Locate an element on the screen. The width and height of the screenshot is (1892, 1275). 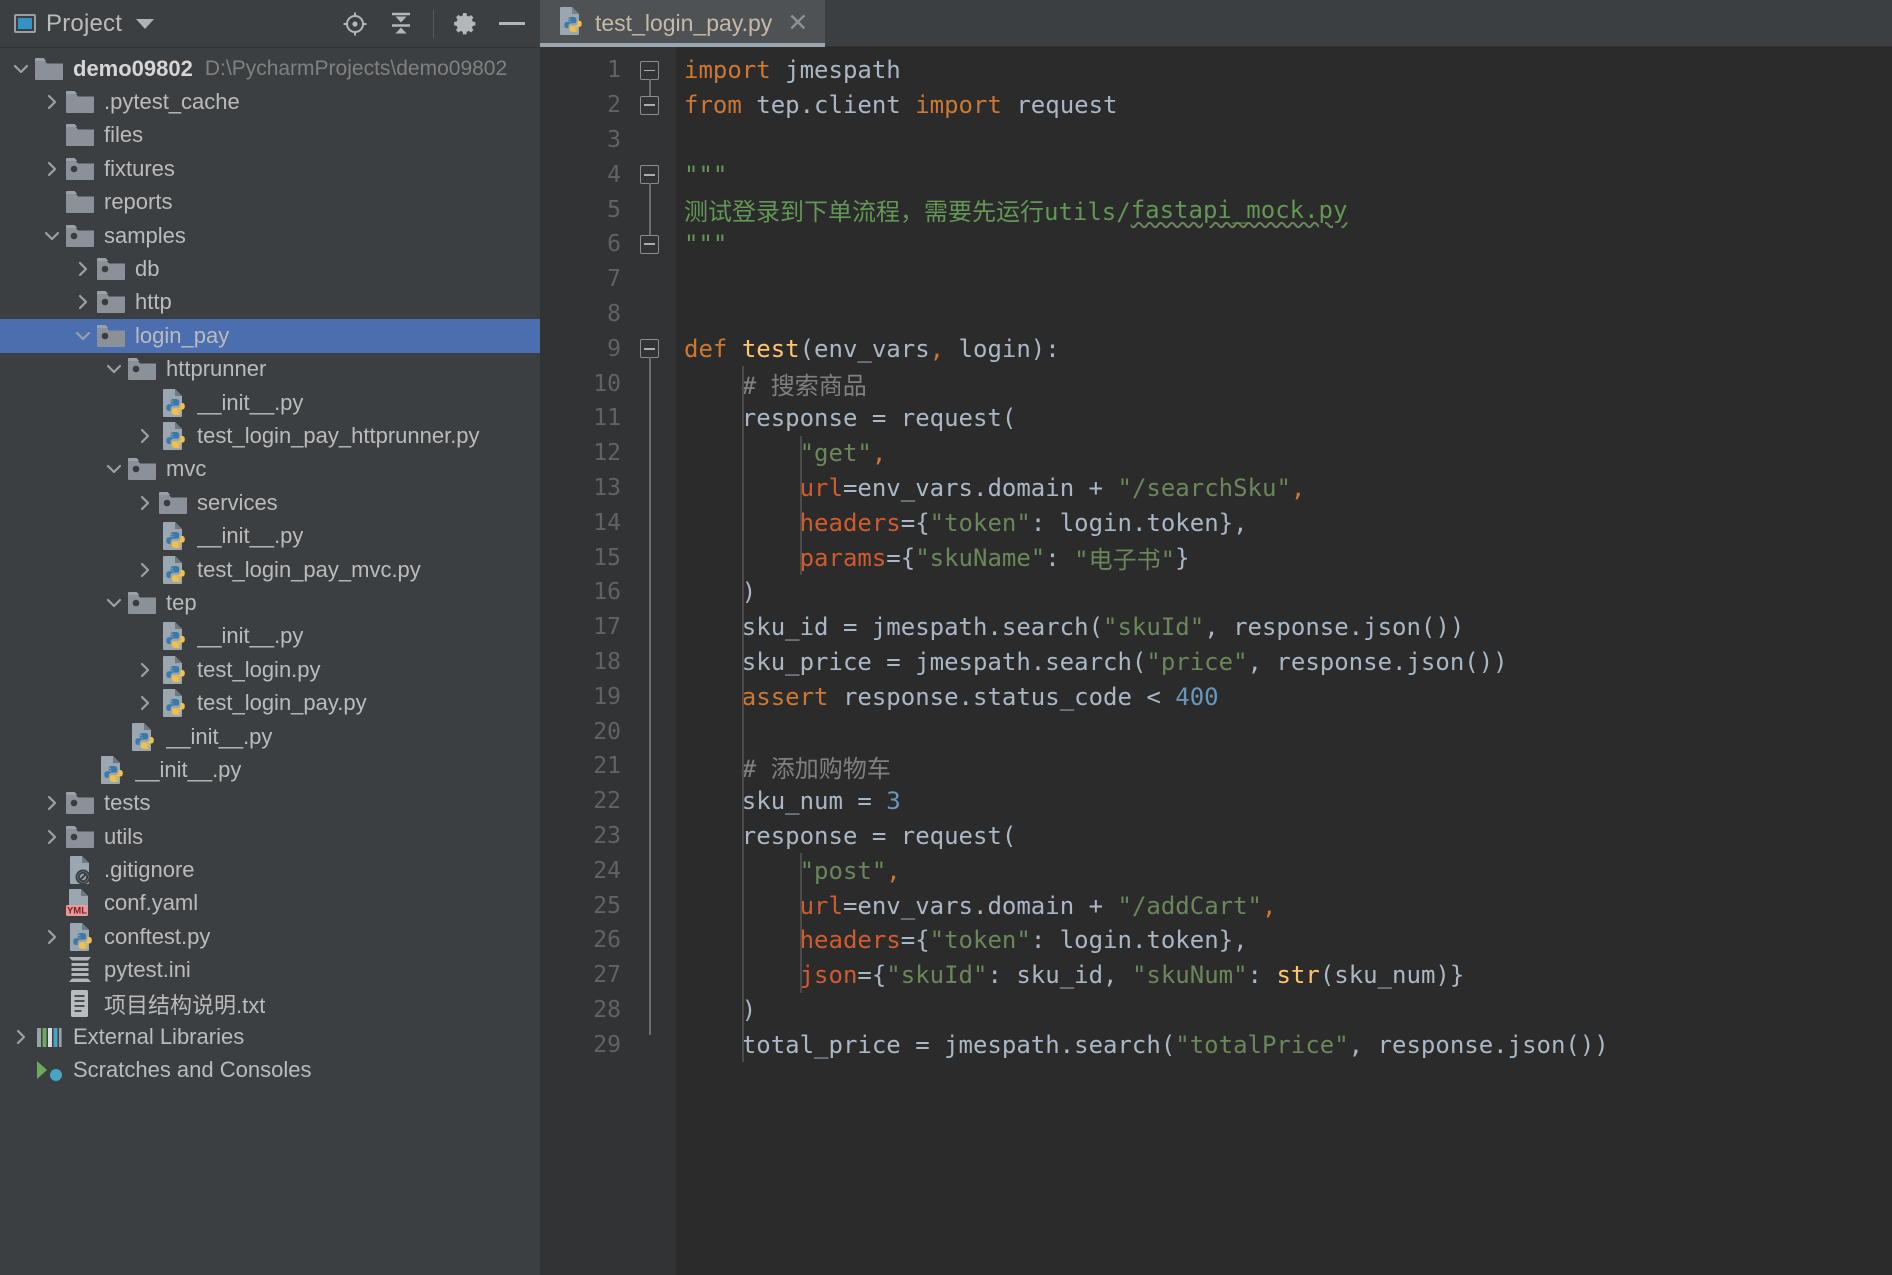
code-line: 测试登录到下单流程，需要先运行utils/fastapi_mock.py is located at coordinates (1284, 209).